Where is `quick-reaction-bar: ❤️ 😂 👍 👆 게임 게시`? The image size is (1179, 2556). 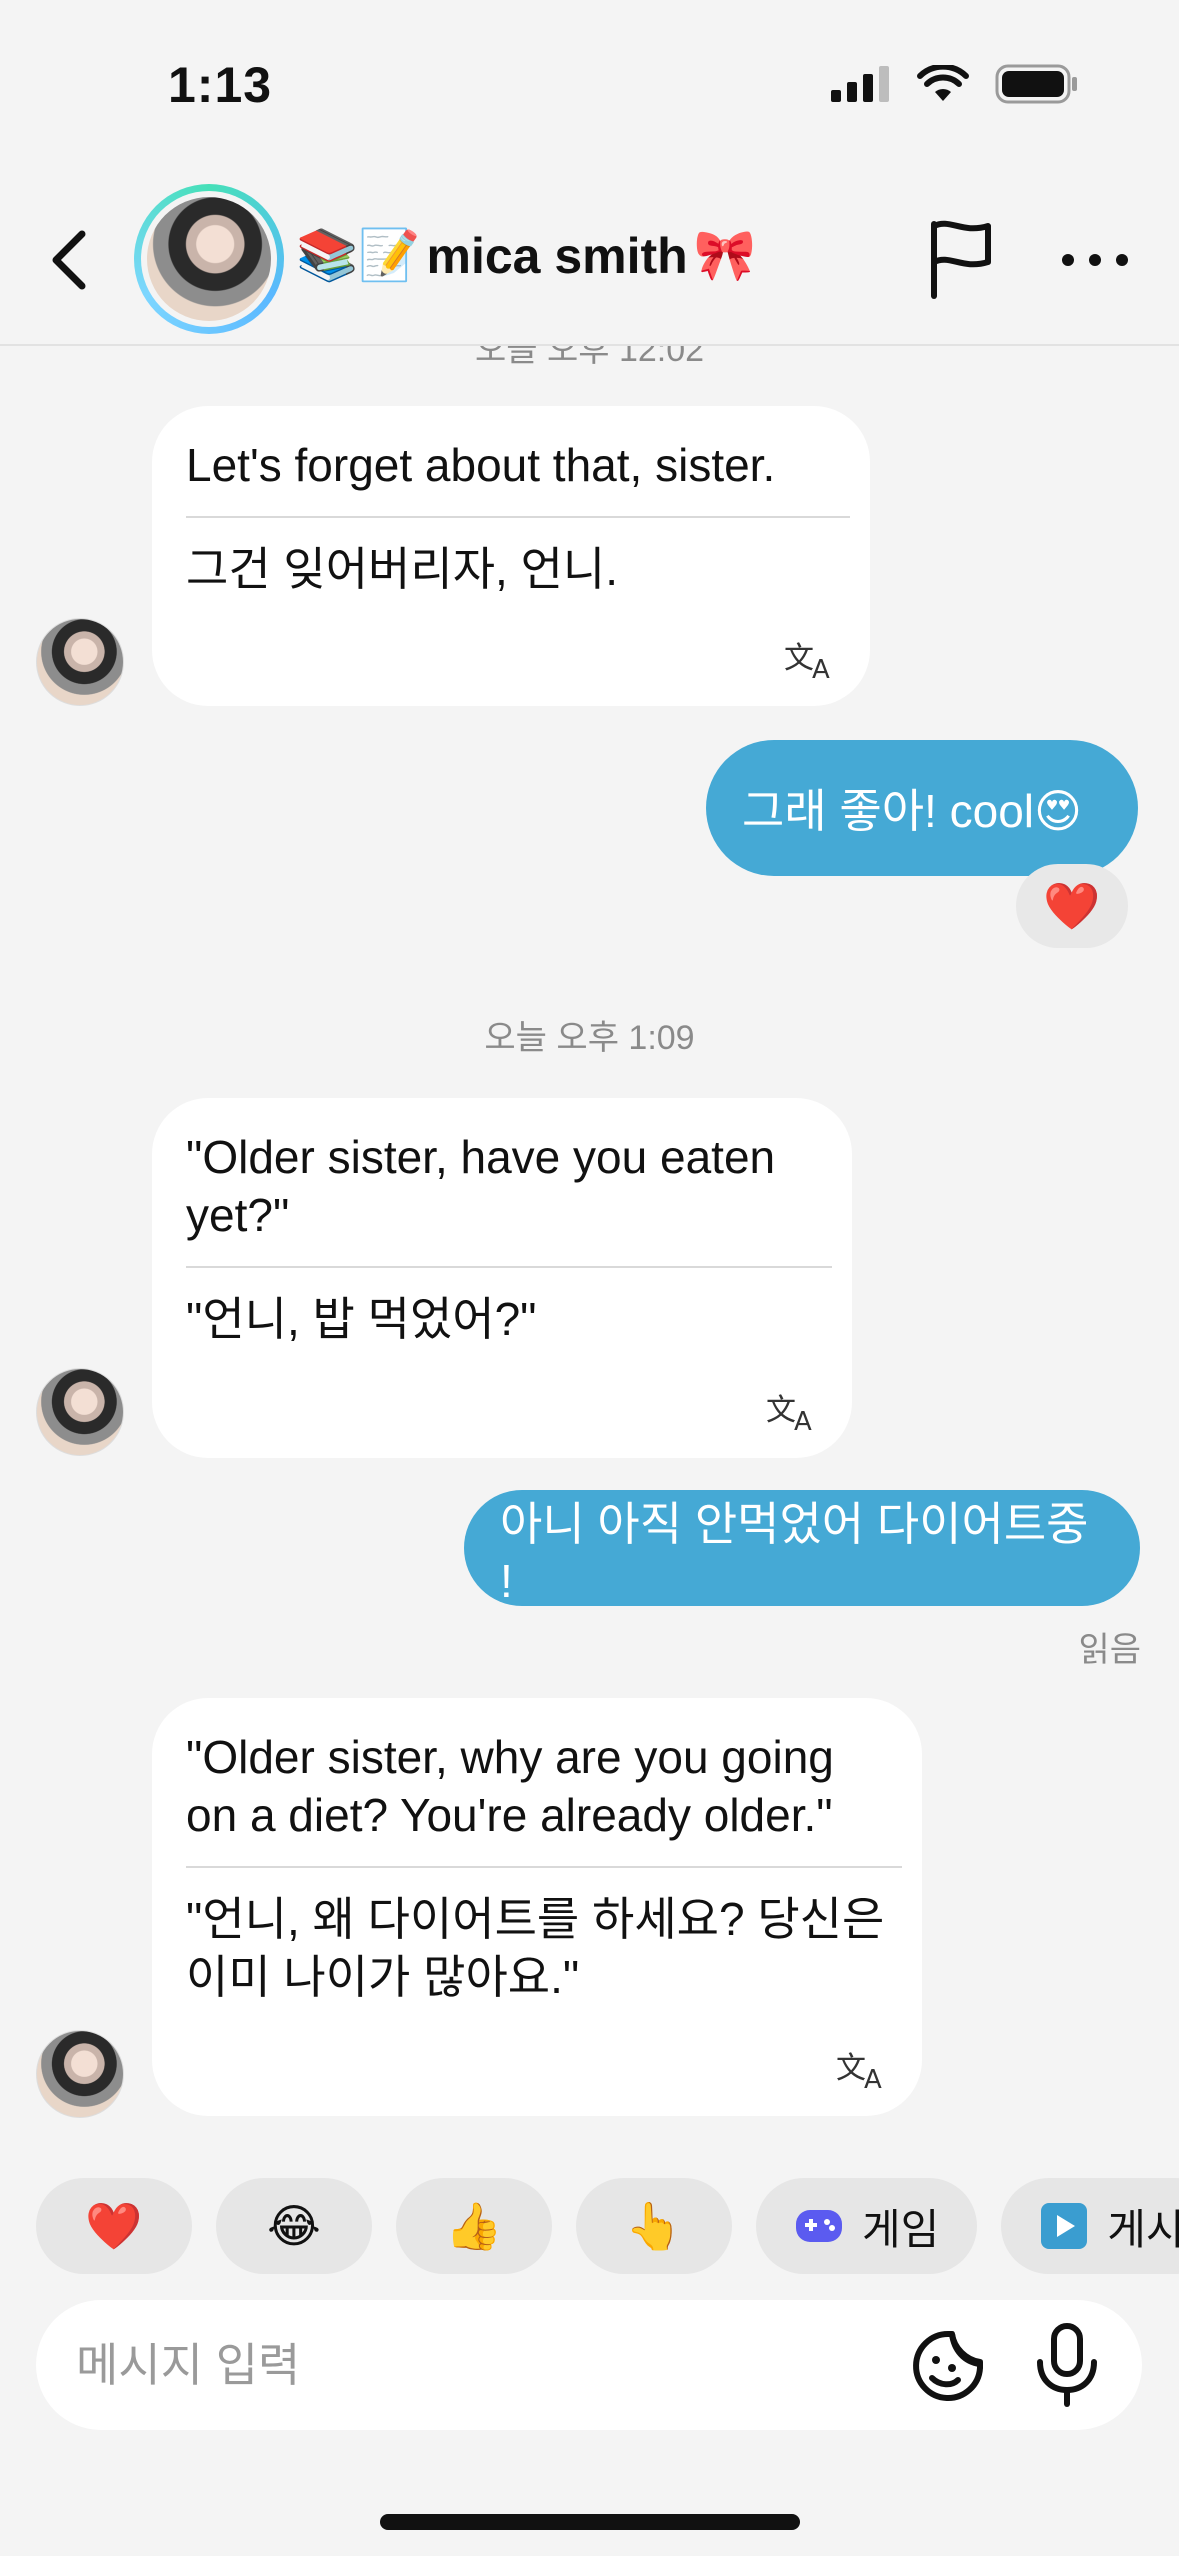
quick-reaction-bar: ❤️ 😂 👍 👆 게임 게시 is located at coordinates (607, 2226).